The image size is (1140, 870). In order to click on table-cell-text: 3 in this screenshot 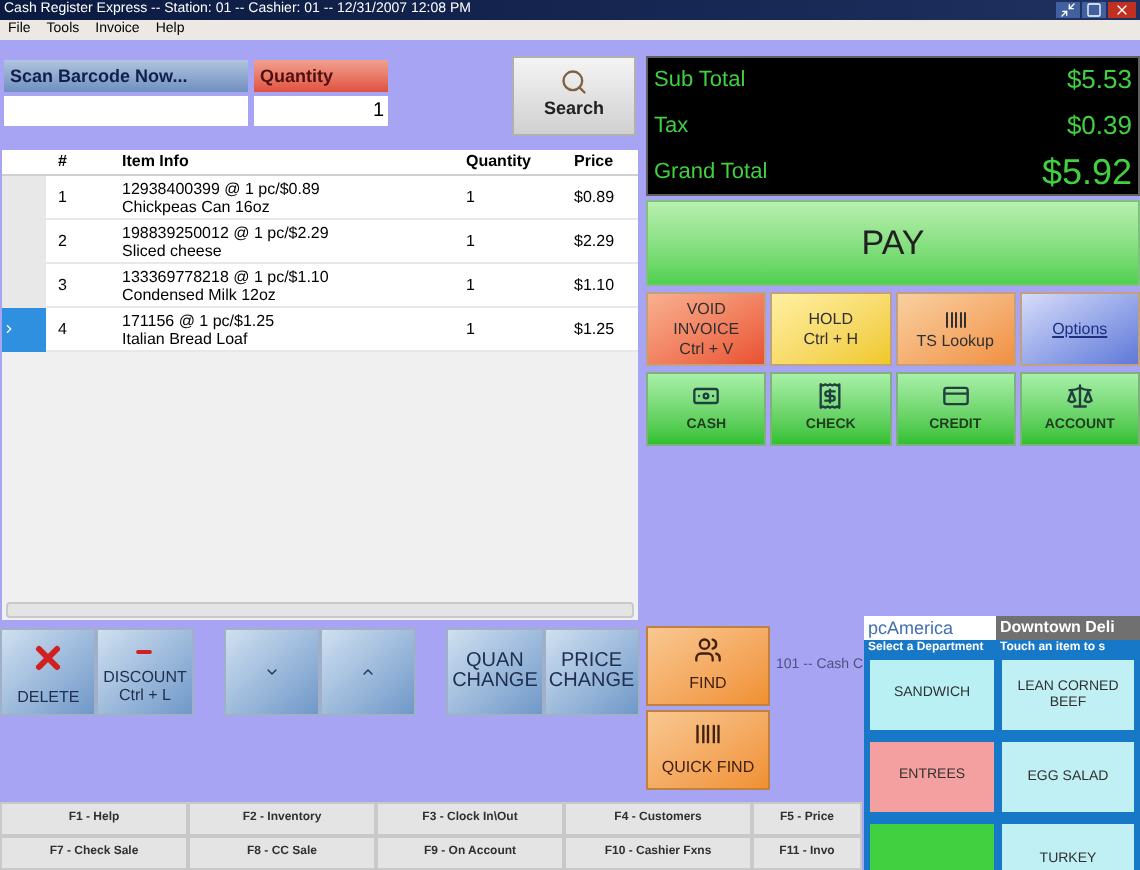, I will do `click(62, 285)`.